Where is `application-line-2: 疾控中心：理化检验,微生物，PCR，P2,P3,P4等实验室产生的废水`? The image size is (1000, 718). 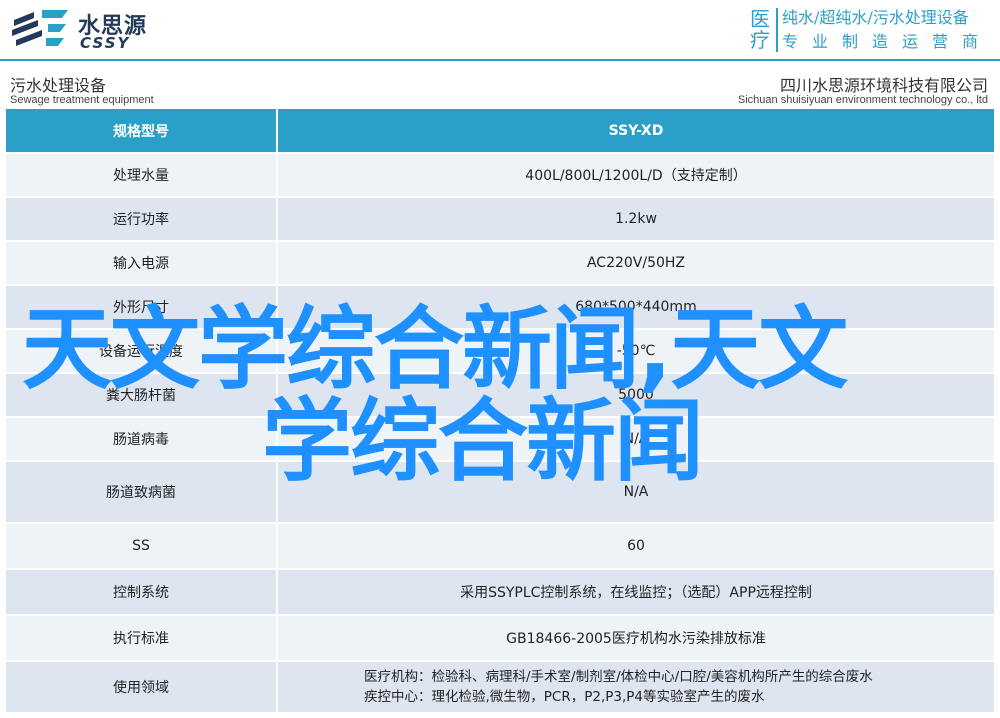 application-line-2: 疾控中心：理化检验,微生物，PCR，P2,P3,P4等实验室产生的废水 is located at coordinates (564, 697).